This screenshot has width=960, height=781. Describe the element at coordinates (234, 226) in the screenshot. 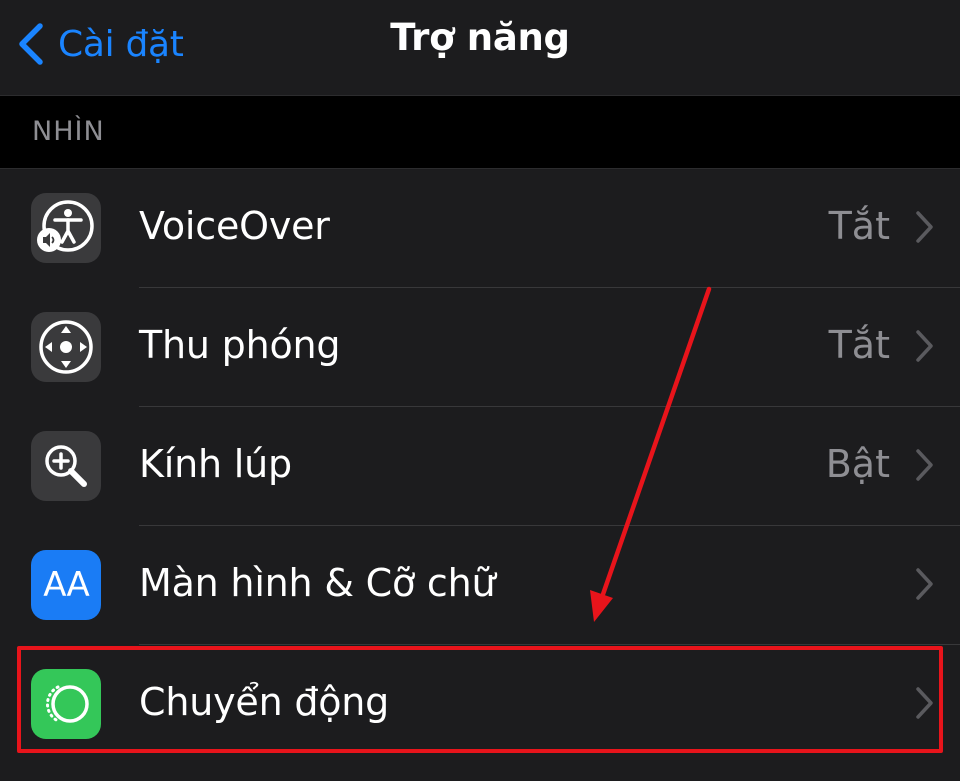

I see `list-item-label: VoiceOver` at that location.